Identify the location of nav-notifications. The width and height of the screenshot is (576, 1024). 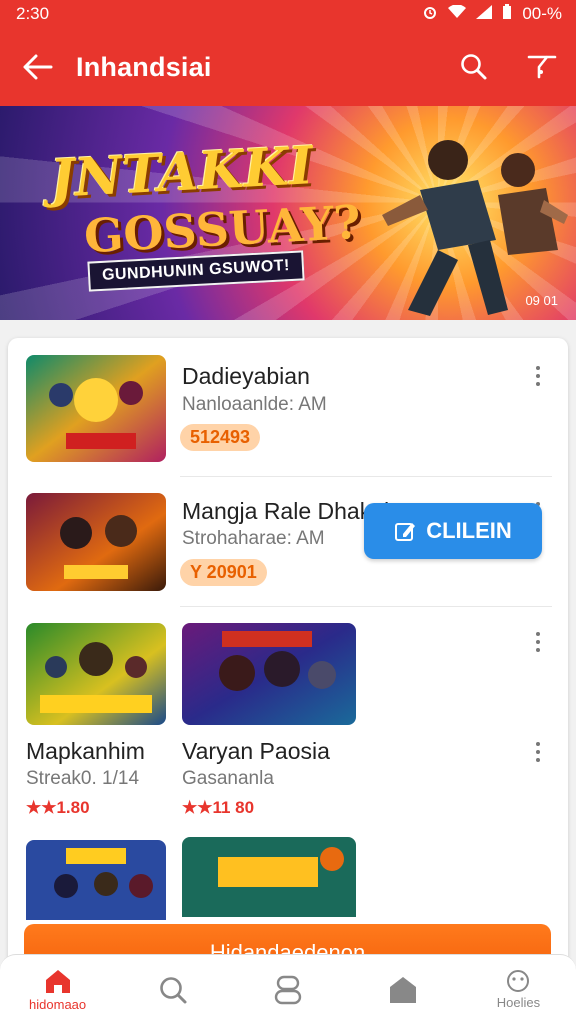
(403, 989).